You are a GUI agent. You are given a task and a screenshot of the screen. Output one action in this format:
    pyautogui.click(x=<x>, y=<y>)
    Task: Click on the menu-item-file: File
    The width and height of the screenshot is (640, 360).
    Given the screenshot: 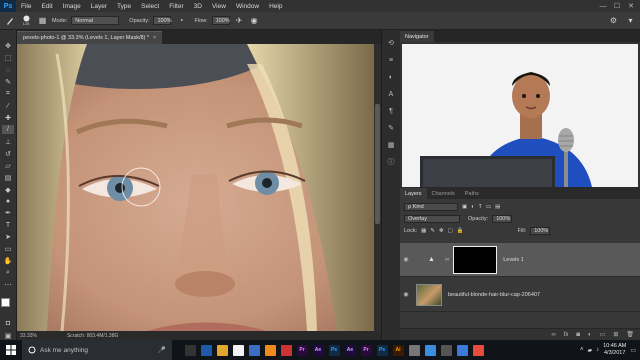 What is the action you would take?
    pyautogui.click(x=26, y=6)
    